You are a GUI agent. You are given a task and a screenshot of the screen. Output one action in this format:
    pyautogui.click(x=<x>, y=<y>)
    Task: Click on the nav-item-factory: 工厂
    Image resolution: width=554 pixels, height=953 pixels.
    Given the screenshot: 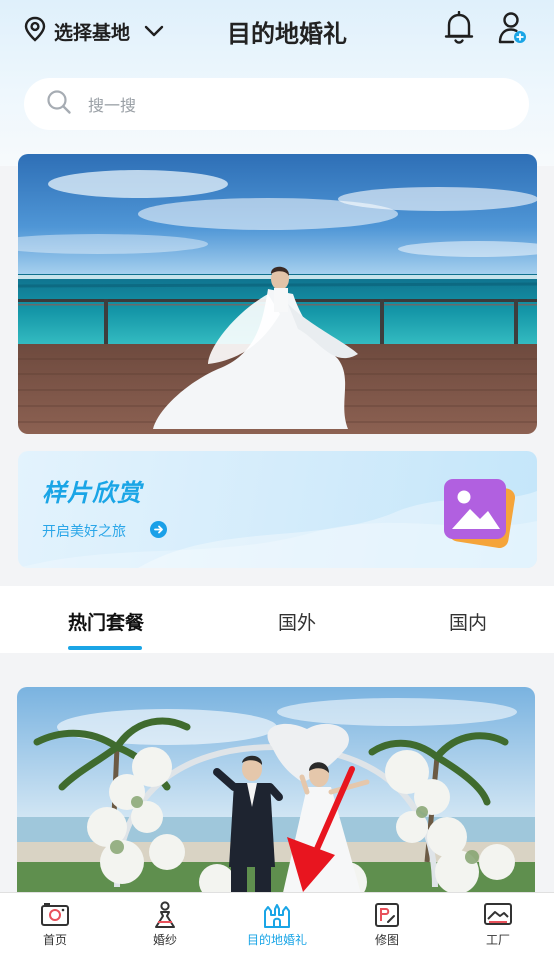 What is the action you would take?
    pyautogui.click(x=498, y=923)
    